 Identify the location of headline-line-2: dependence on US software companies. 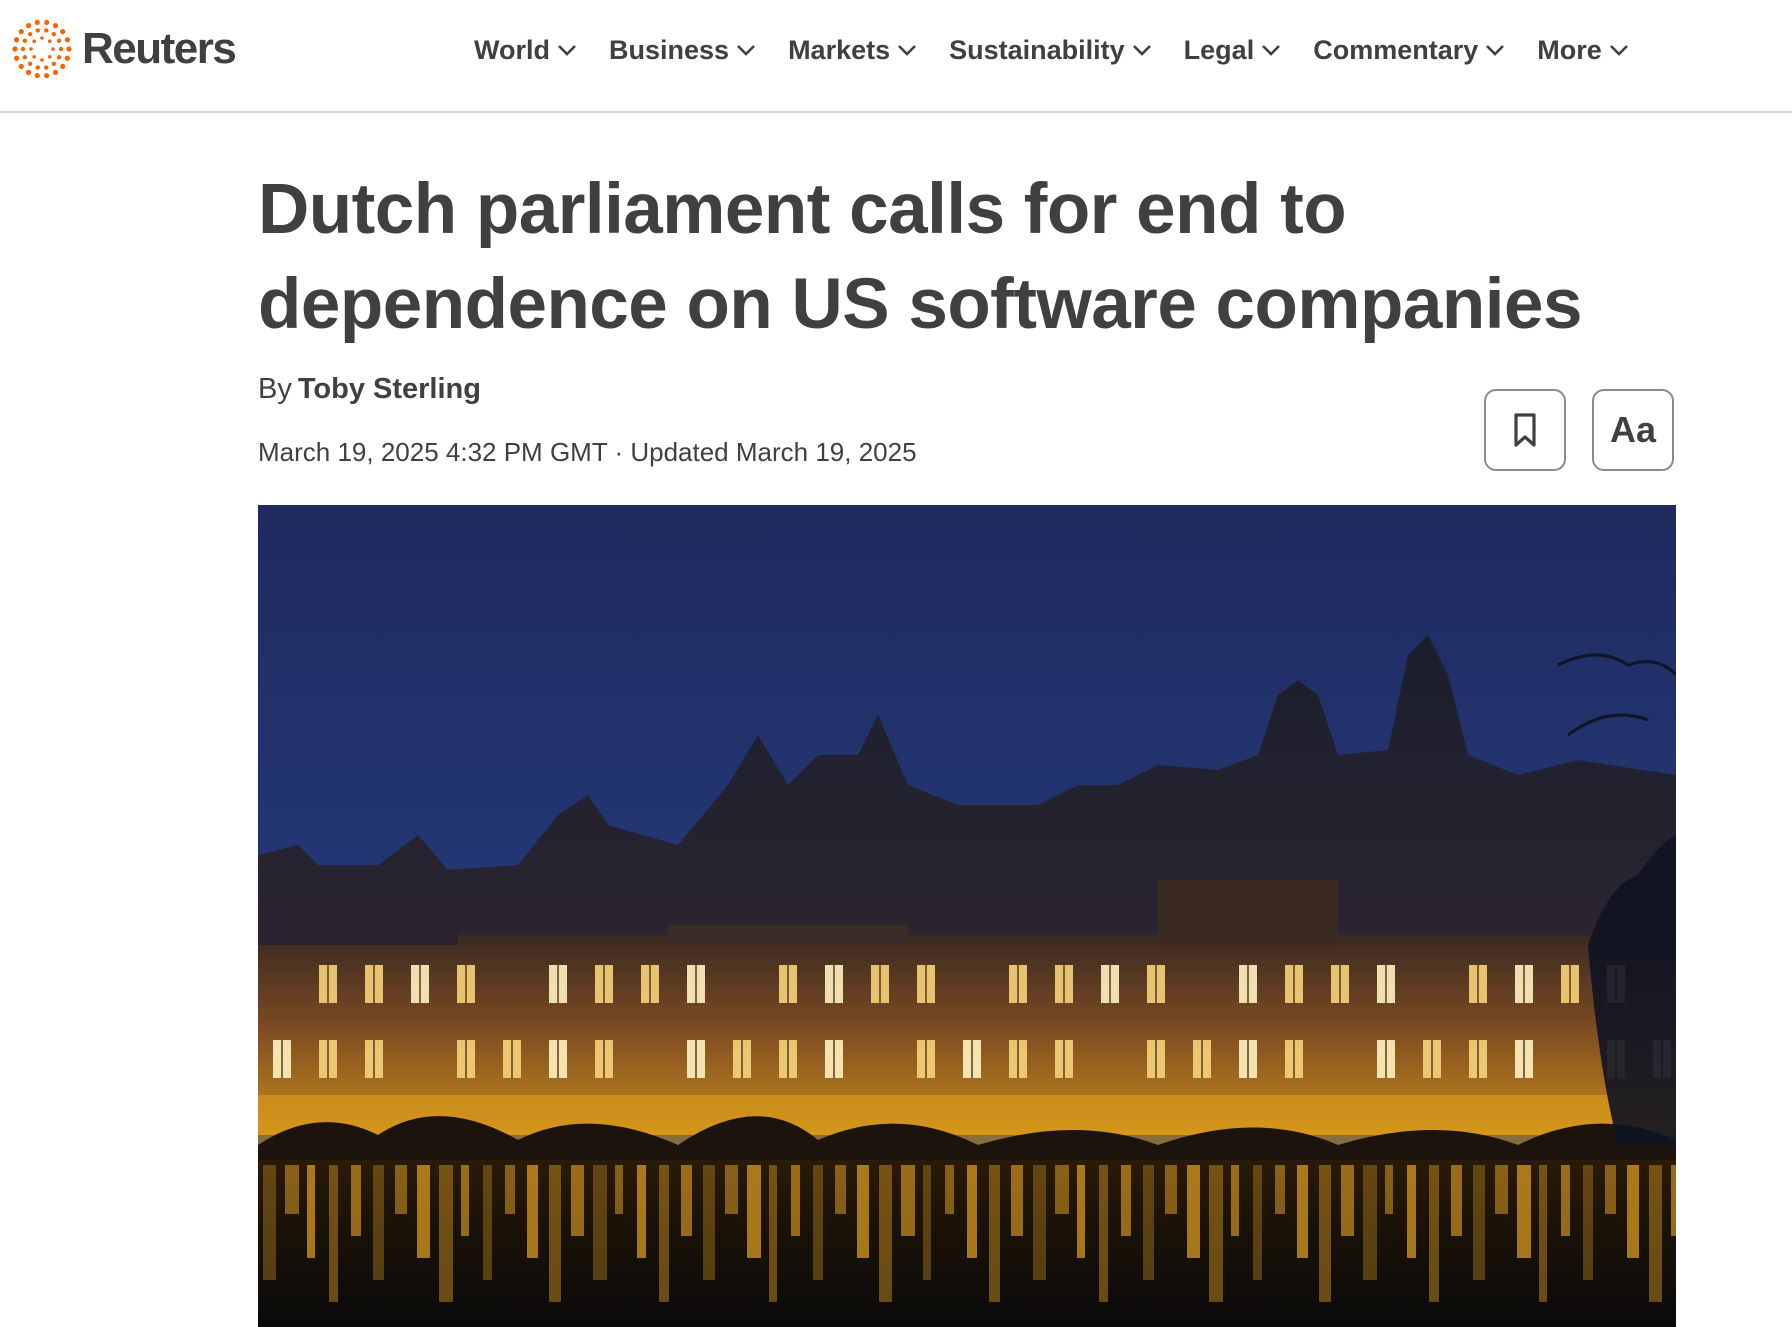
(920, 304).